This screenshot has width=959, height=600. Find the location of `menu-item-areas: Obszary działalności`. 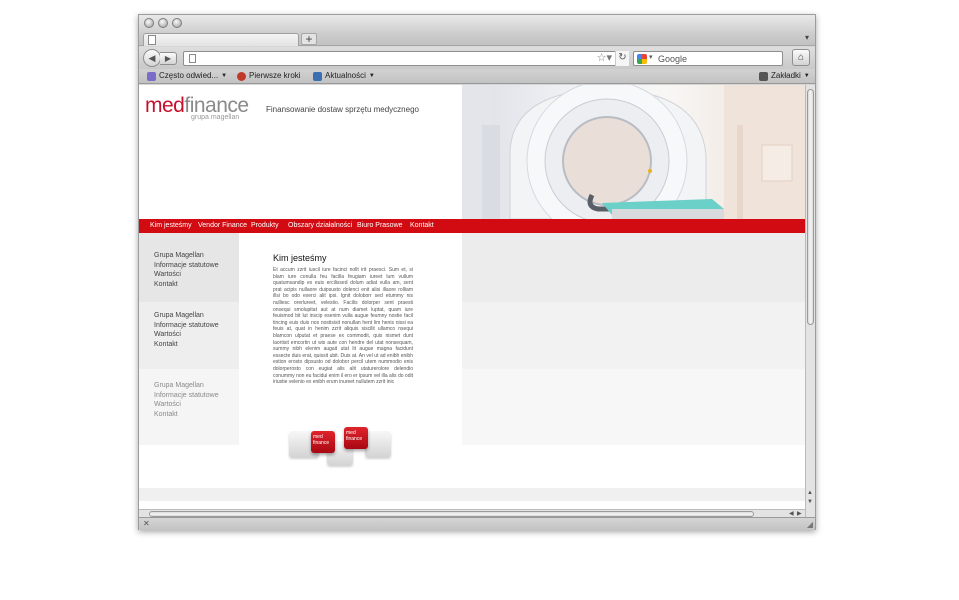

menu-item-areas: Obszary działalności is located at coordinates (320, 226).